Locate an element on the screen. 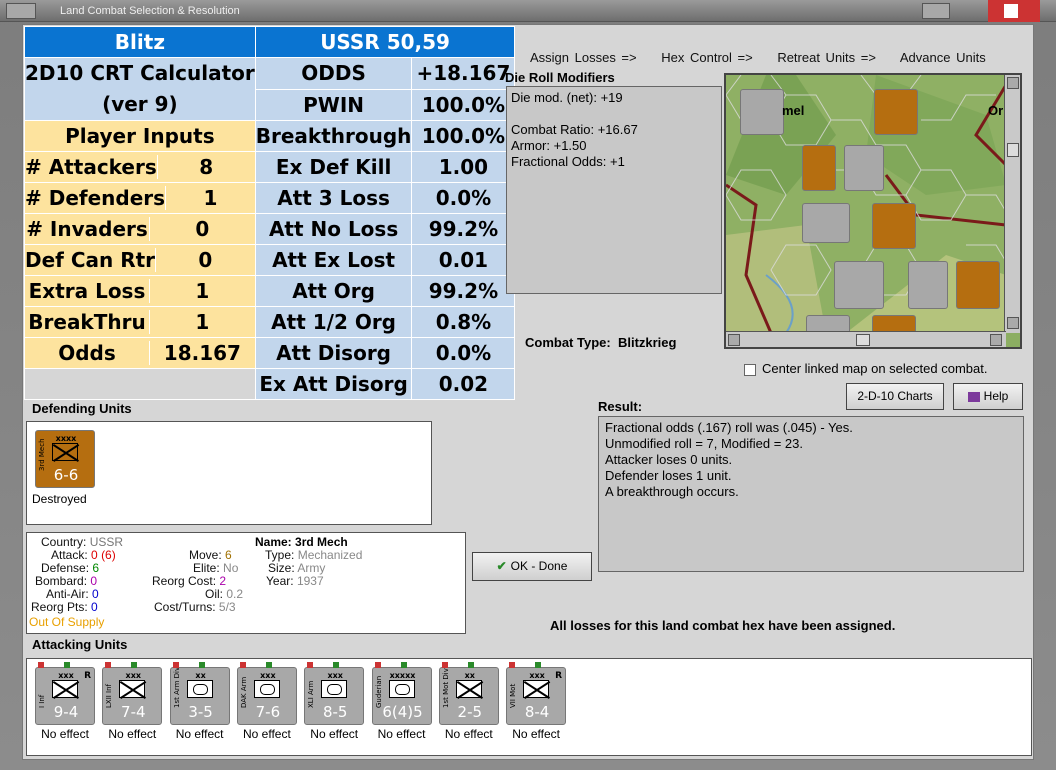  attacking-unit: xxx I Inf R 9-4 is located at coordinates (65, 696).